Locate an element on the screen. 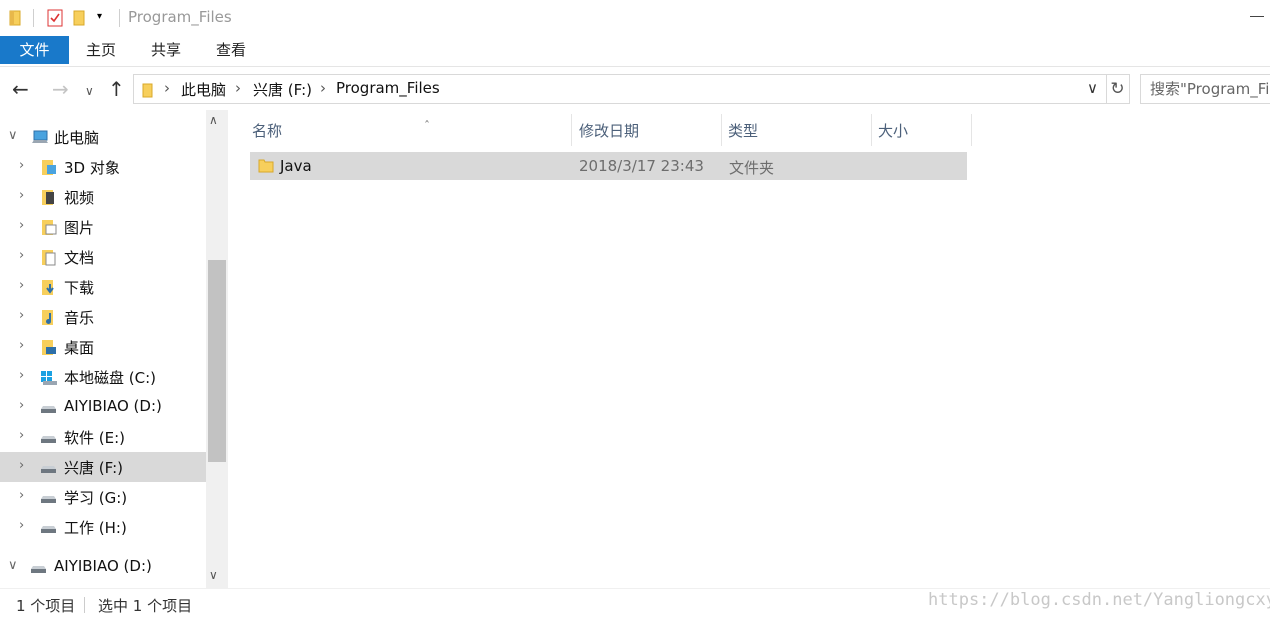 This screenshot has height=619, width=1270. file-type: 文件夹 is located at coordinates (752, 168).